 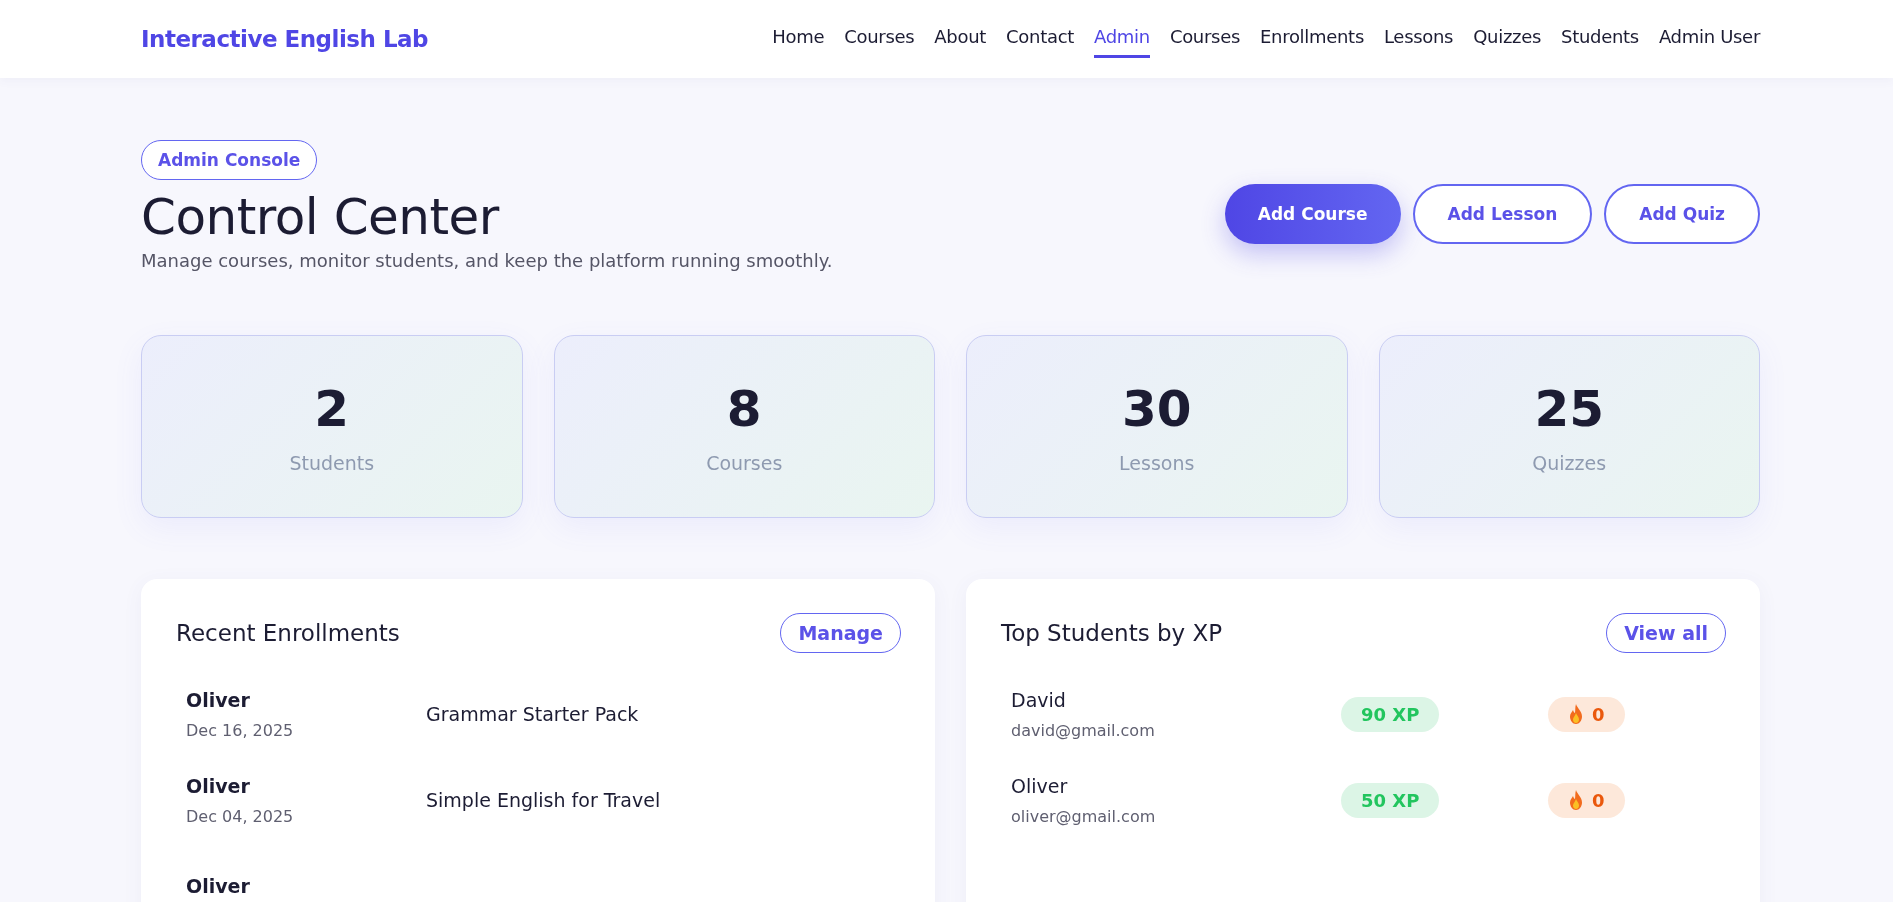 I want to click on view-all-button: View all, so click(x=1666, y=633).